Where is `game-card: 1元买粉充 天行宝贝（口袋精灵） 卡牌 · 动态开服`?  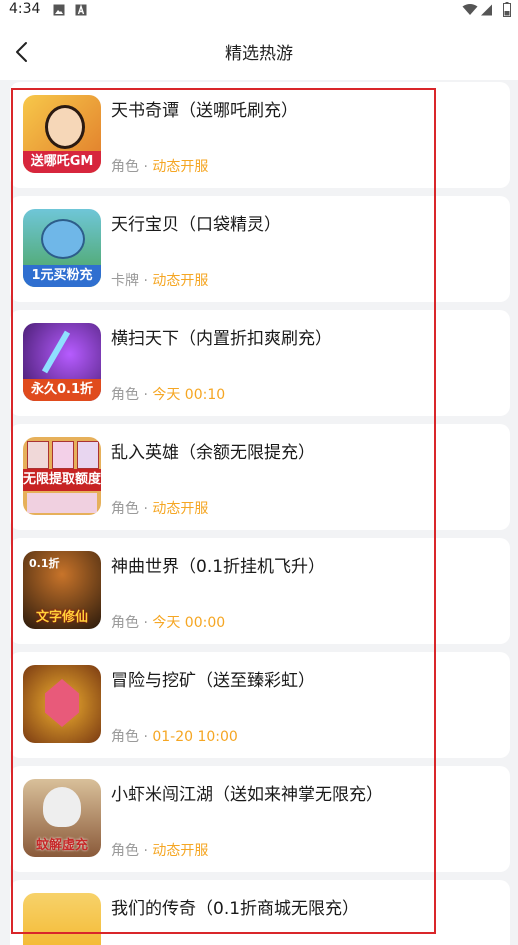
game-card: 1元买粉充 天行宝贝（口袋精灵） 卡牌 · 动态开服 is located at coordinates (260, 249).